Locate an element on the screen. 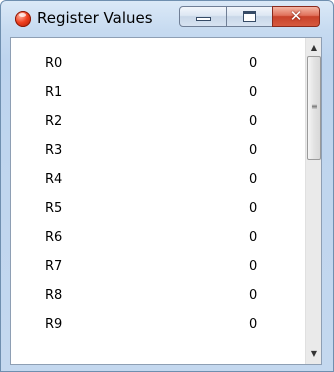 Image resolution: width=334 pixels, height=372 pixels. register-row: R0 0 is located at coordinates (158, 64).